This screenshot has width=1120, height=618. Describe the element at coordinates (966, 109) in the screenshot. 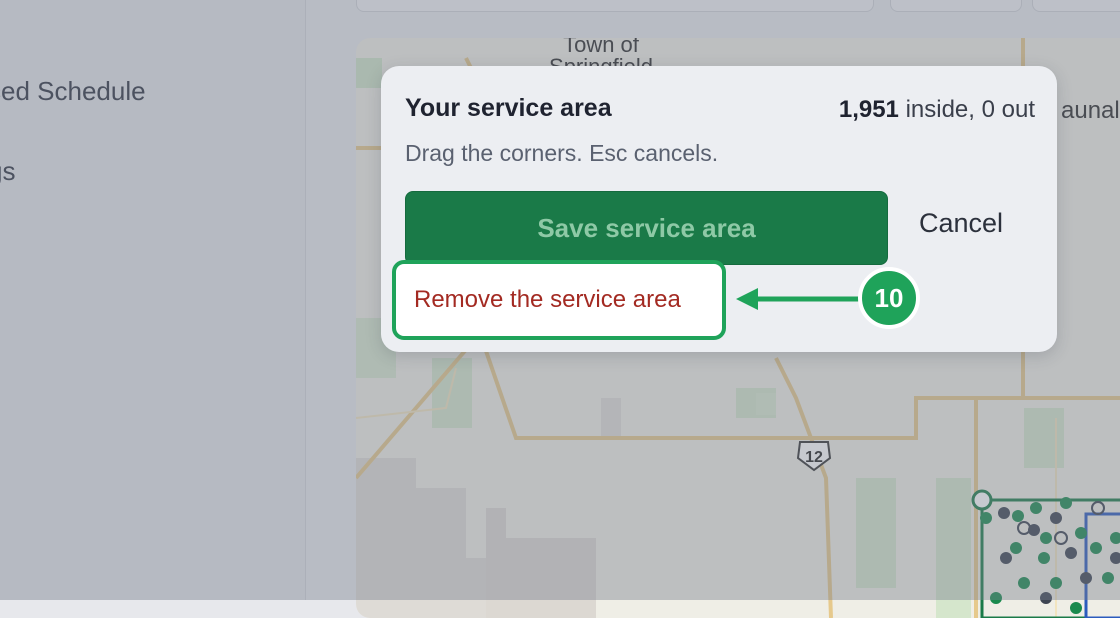

I see `count-suffix: inside, 0 out` at that location.